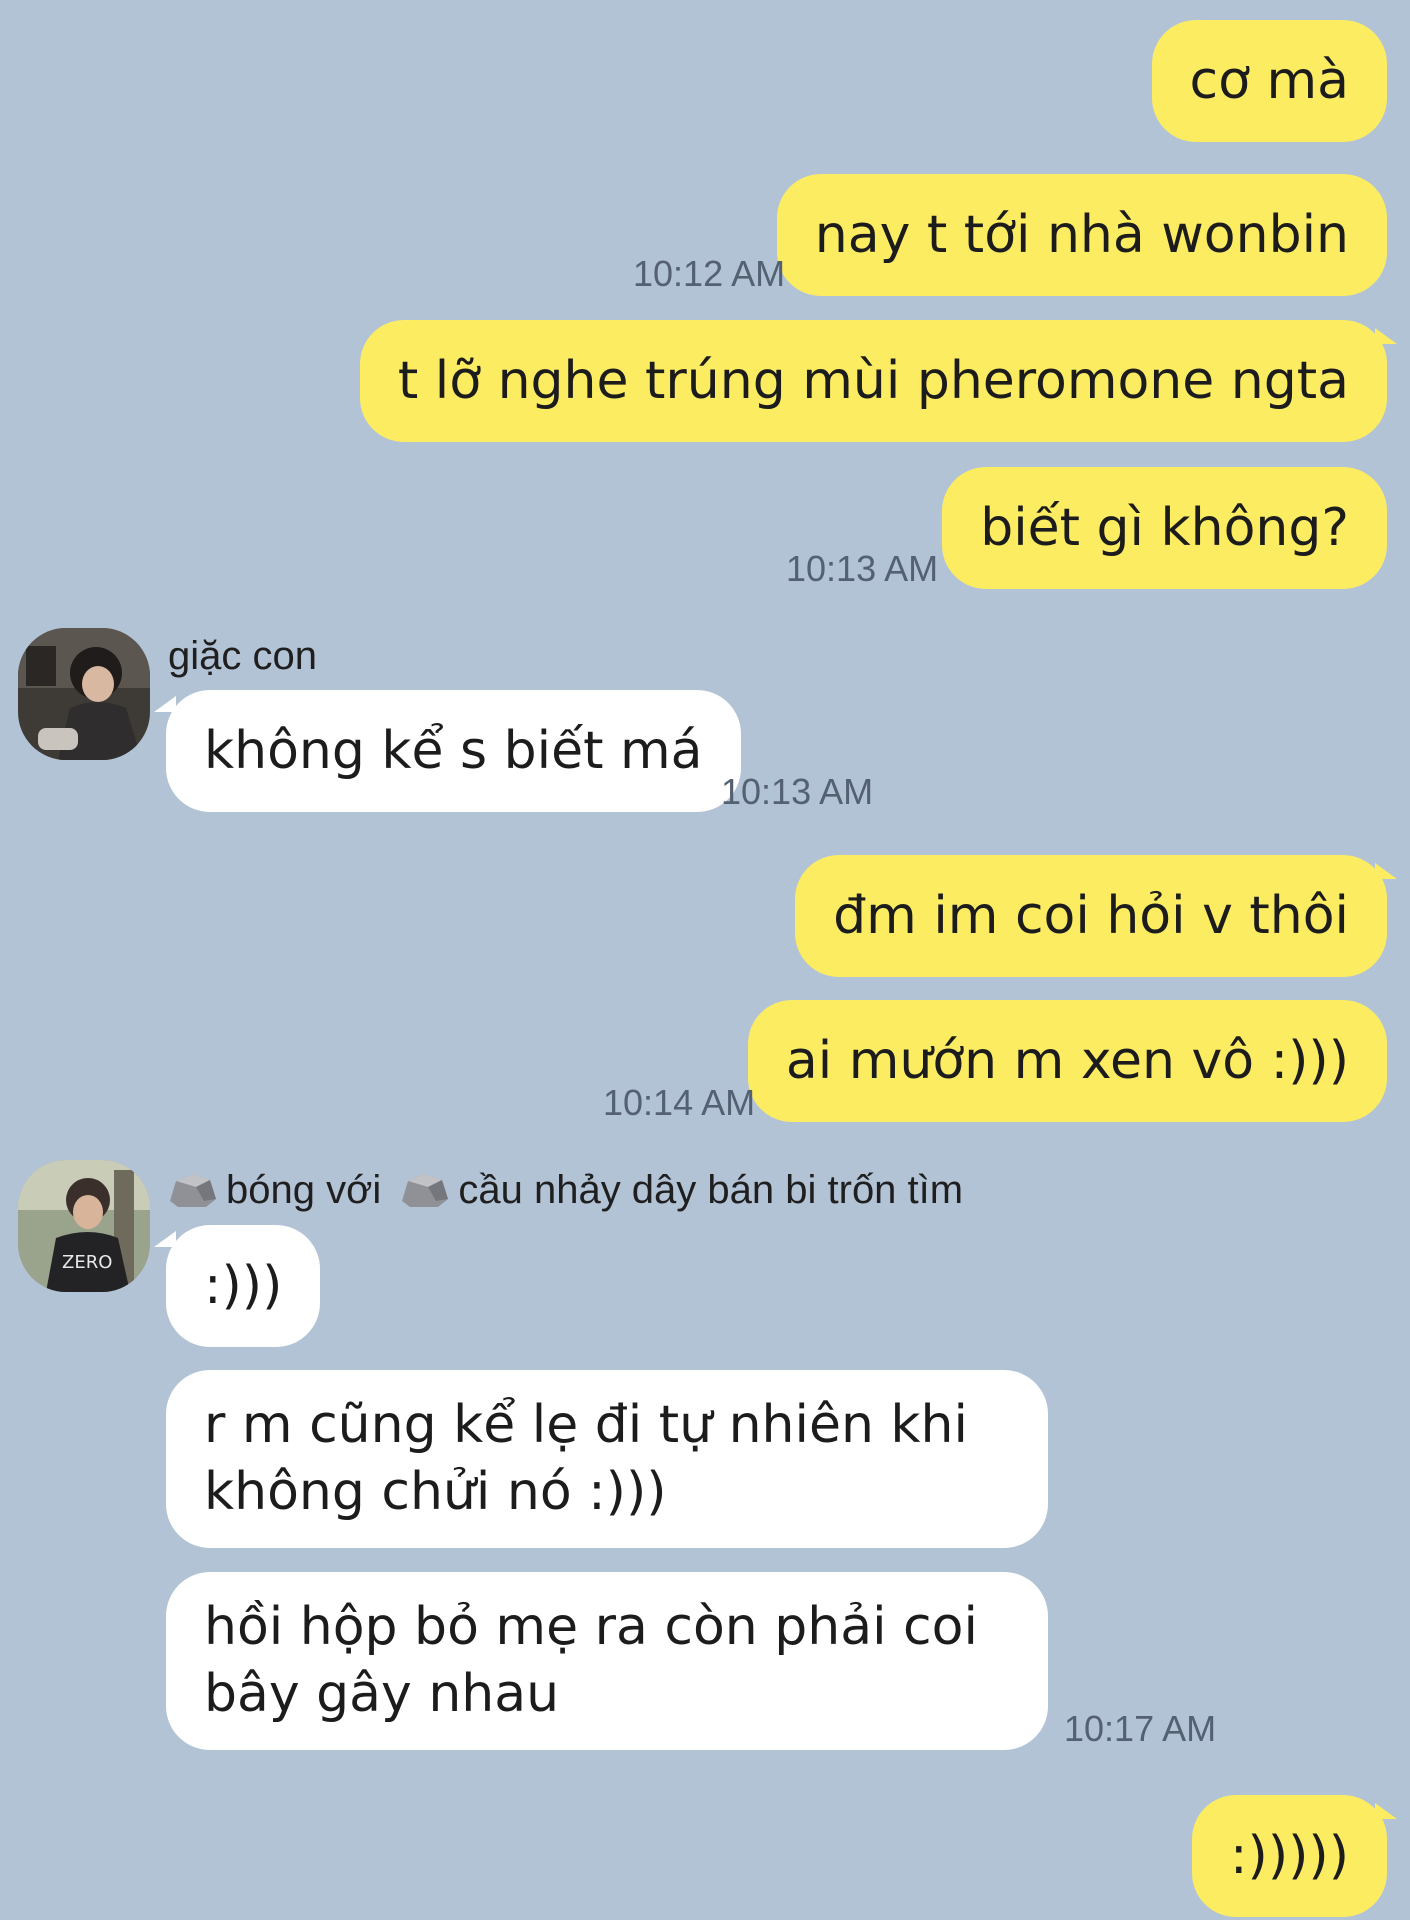 This screenshot has height=1920, width=1410. What do you see at coordinates (679, 1102) in the screenshot?
I see `message-timestamp: 10:14 AM` at bounding box center [679, 1102].